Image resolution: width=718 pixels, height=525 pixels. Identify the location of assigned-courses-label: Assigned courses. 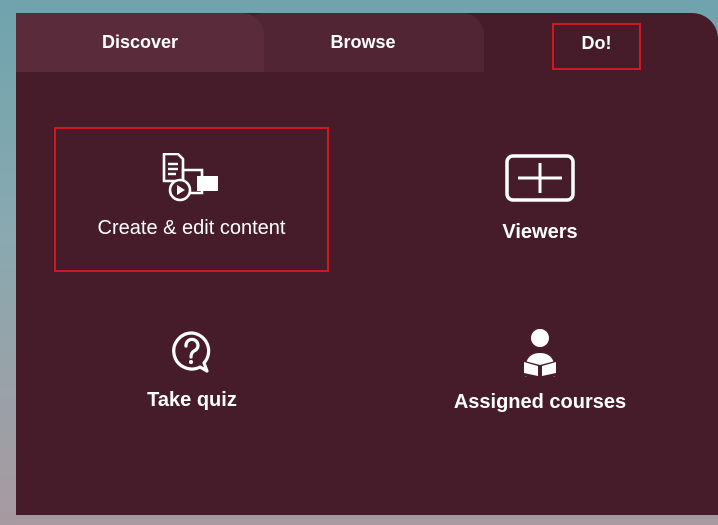
(540, 402).